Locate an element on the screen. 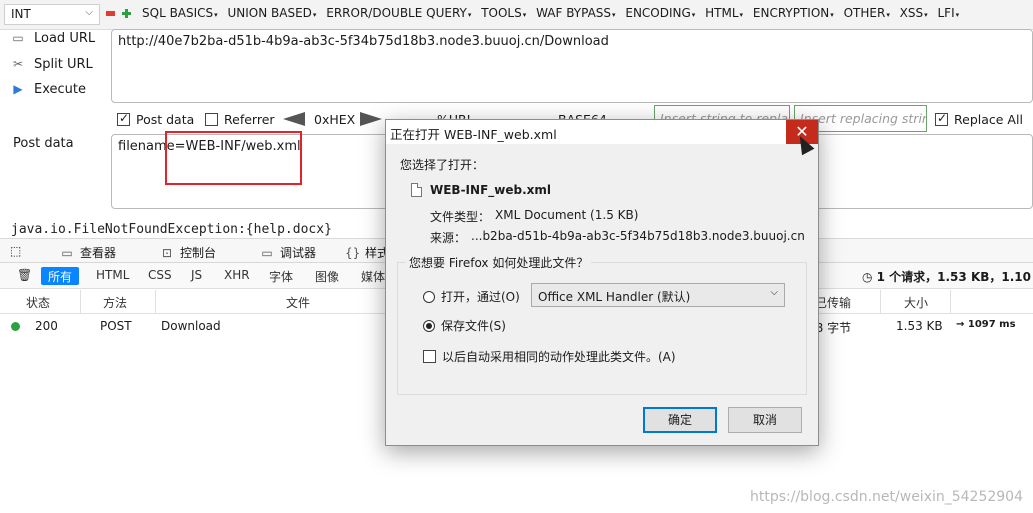 This screenshot has width=1033, height=513. col-method: 方法 is located at coordinates (115, 302).